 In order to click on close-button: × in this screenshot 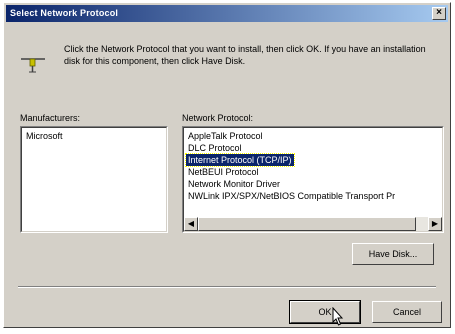, I will do `click(439, 13)`.